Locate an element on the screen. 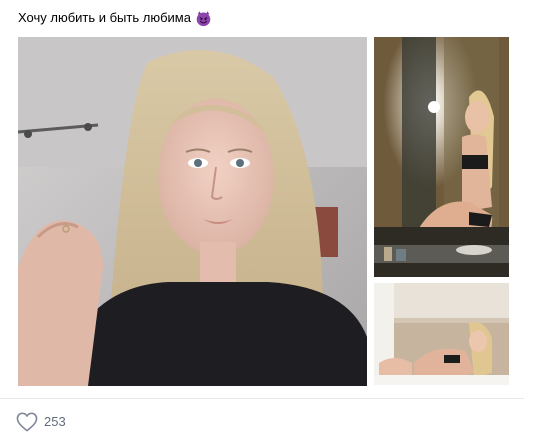  actions-divider is located at coordinates (262, 398).